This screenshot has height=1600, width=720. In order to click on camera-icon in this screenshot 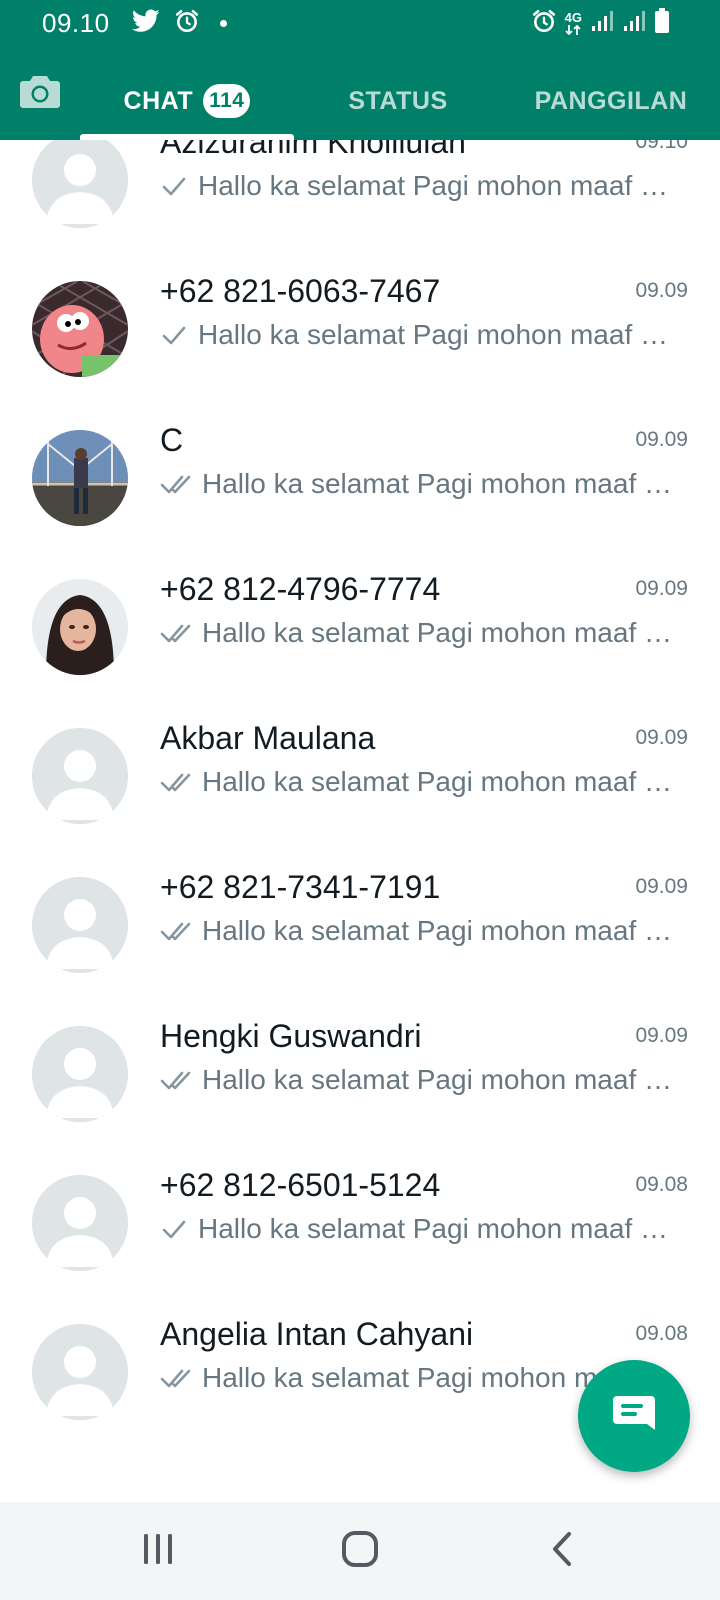, I will do `click(40, 94)`.